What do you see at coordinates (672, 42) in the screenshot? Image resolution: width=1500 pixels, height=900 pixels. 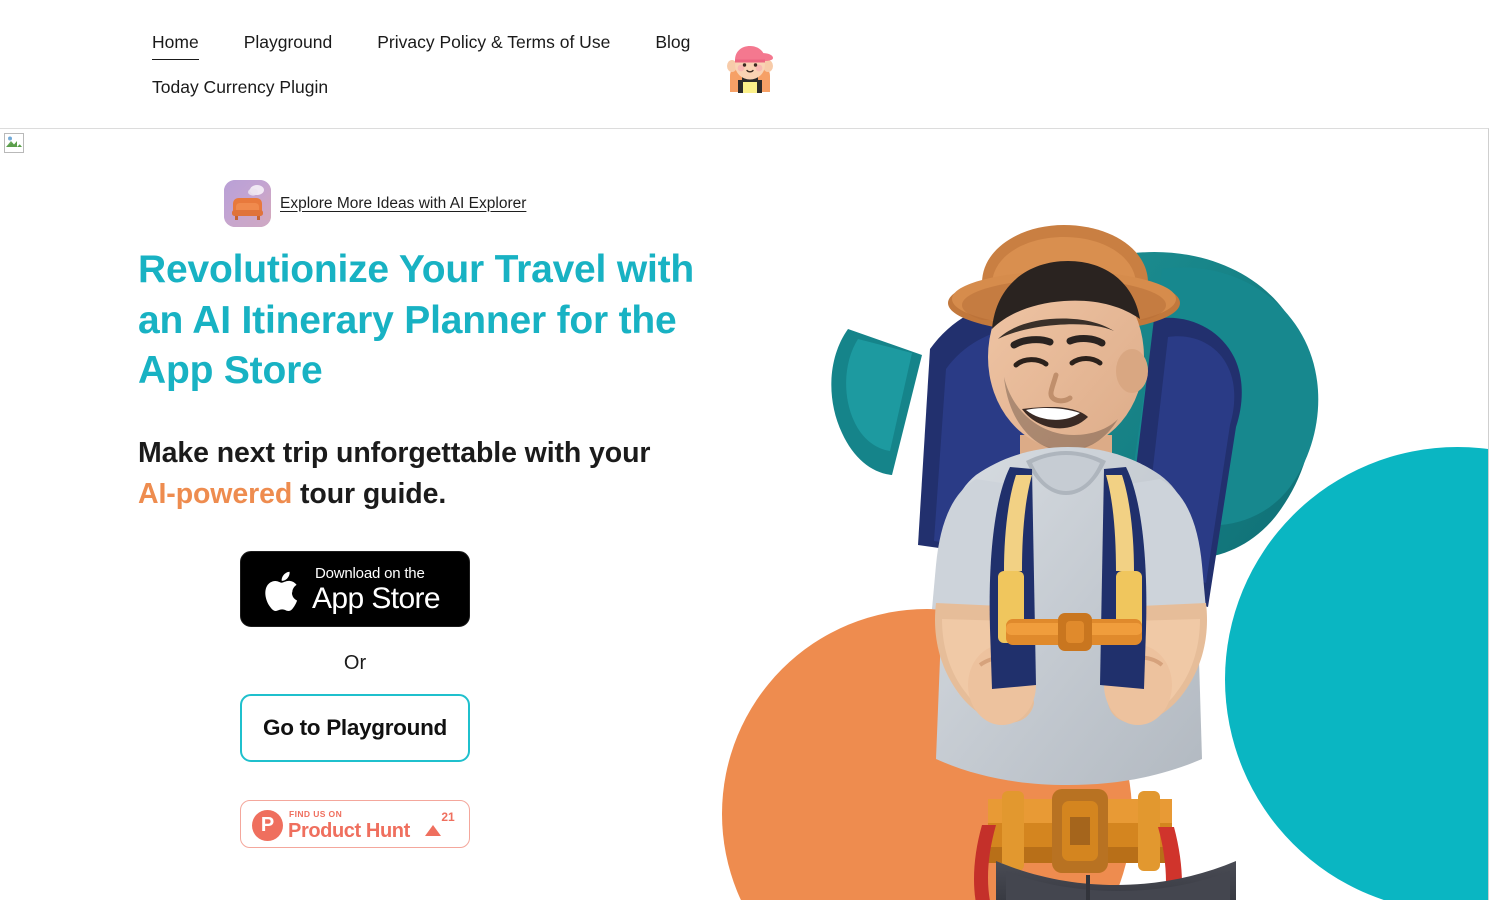 I see `nav-item-blog: Blog` at bounding box center [672, 42].